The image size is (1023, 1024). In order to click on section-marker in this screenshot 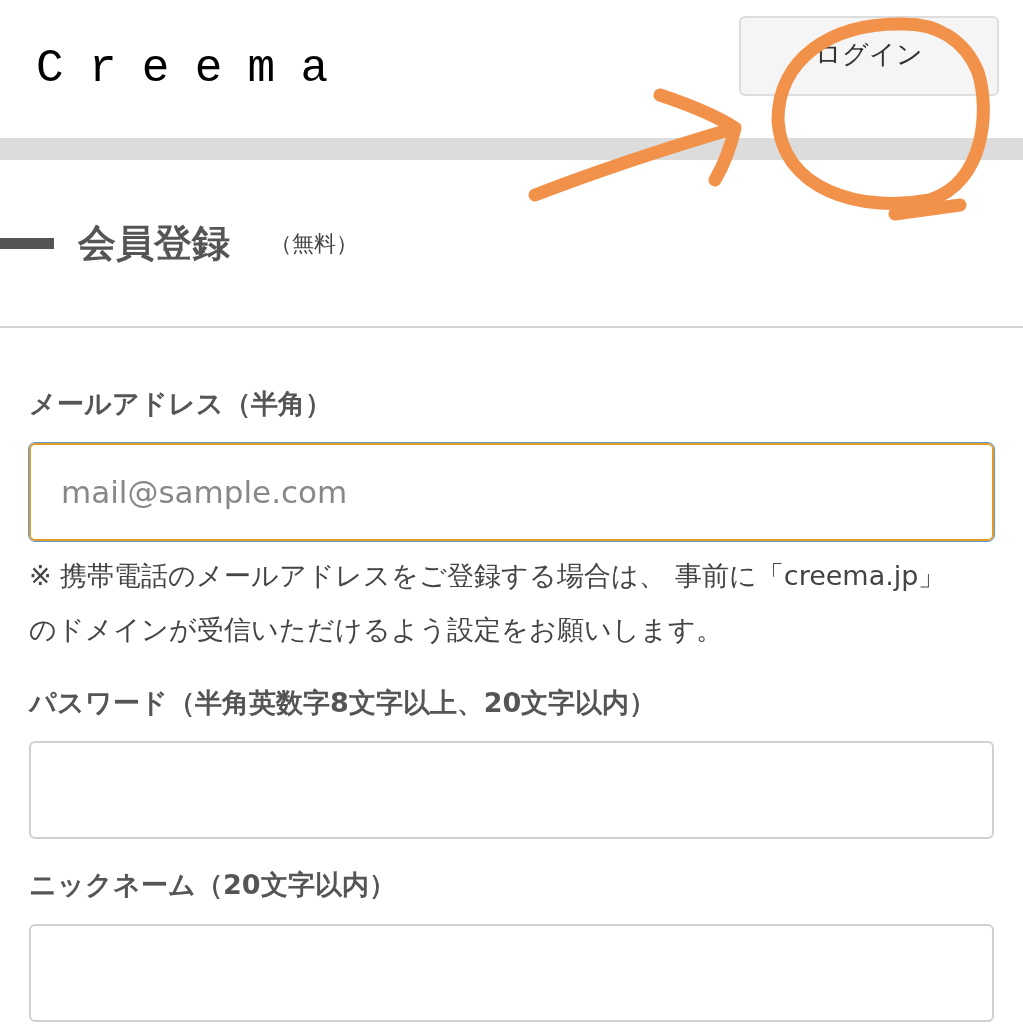, I will do `click(27, 243)`.